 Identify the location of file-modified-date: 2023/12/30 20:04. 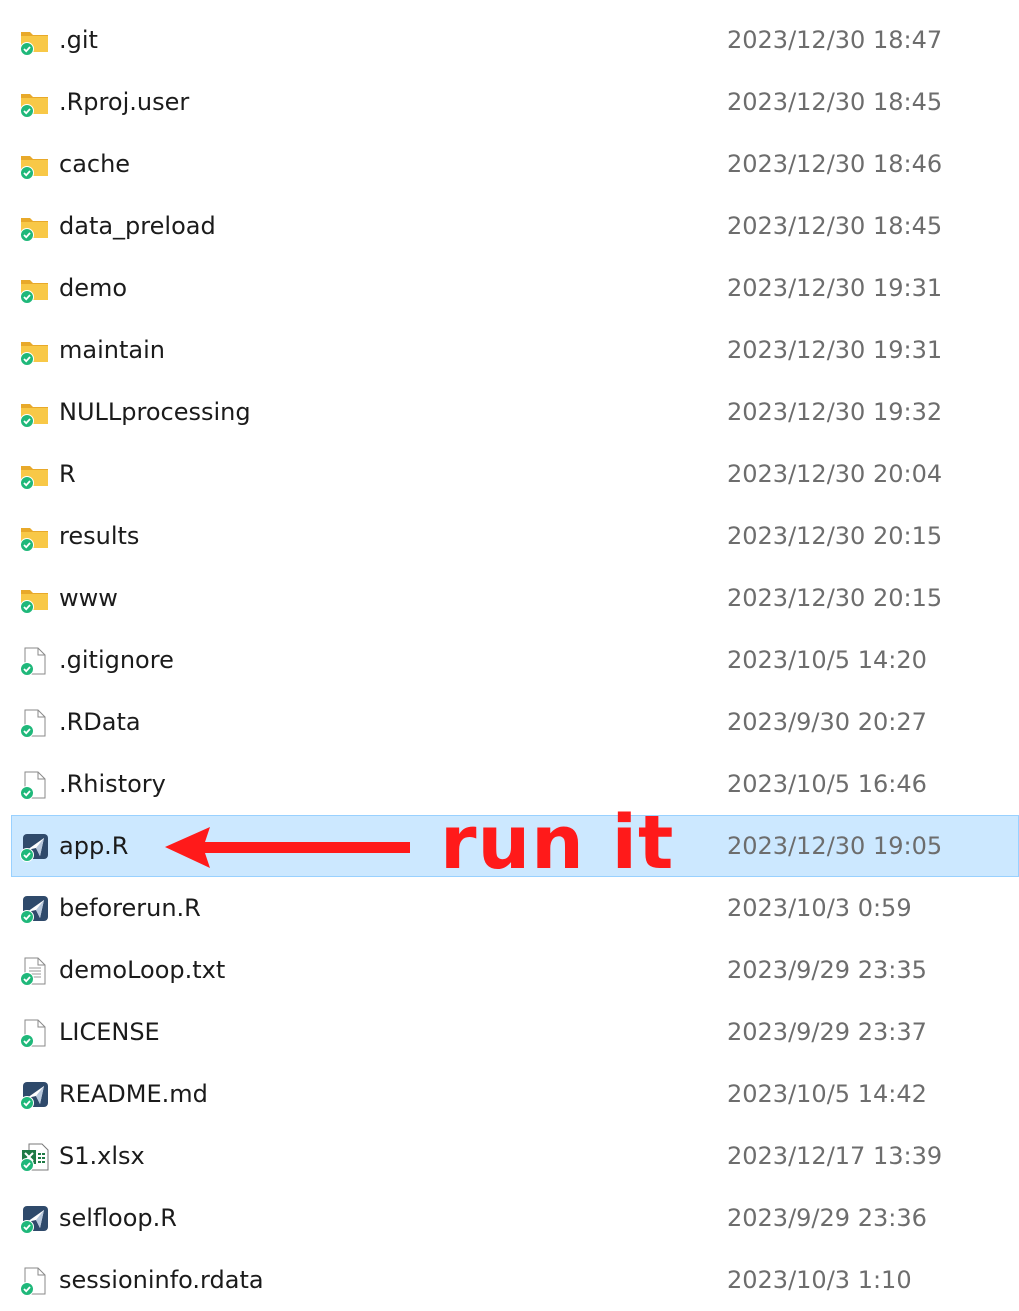
(835, 474).